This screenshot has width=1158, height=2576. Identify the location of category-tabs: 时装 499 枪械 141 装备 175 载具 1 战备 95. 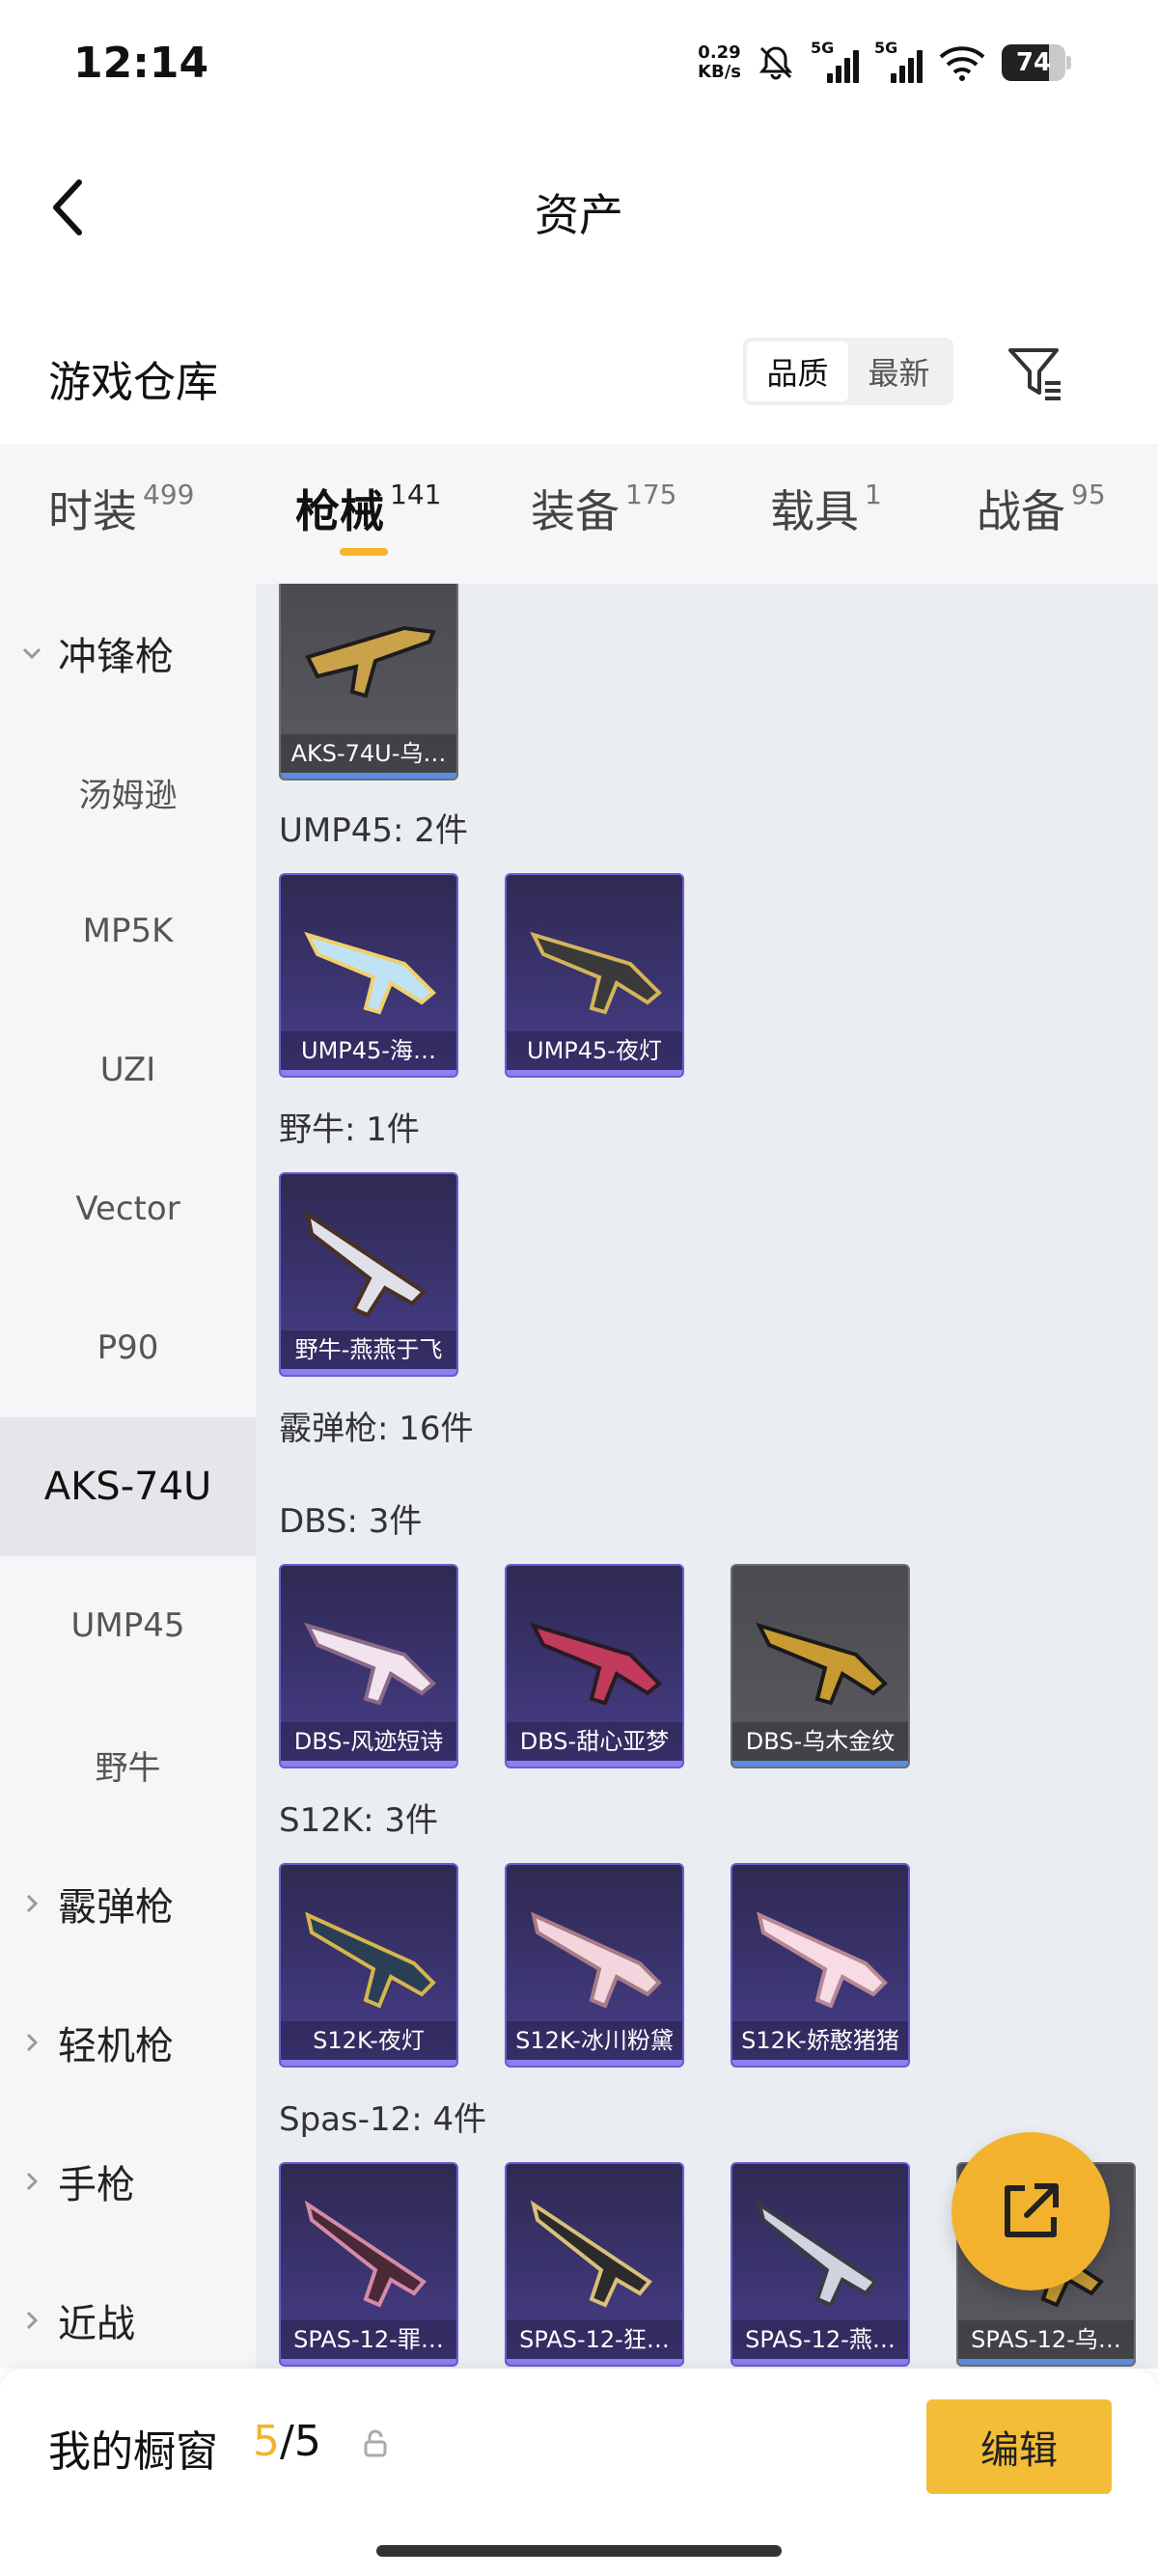
(579, 514).